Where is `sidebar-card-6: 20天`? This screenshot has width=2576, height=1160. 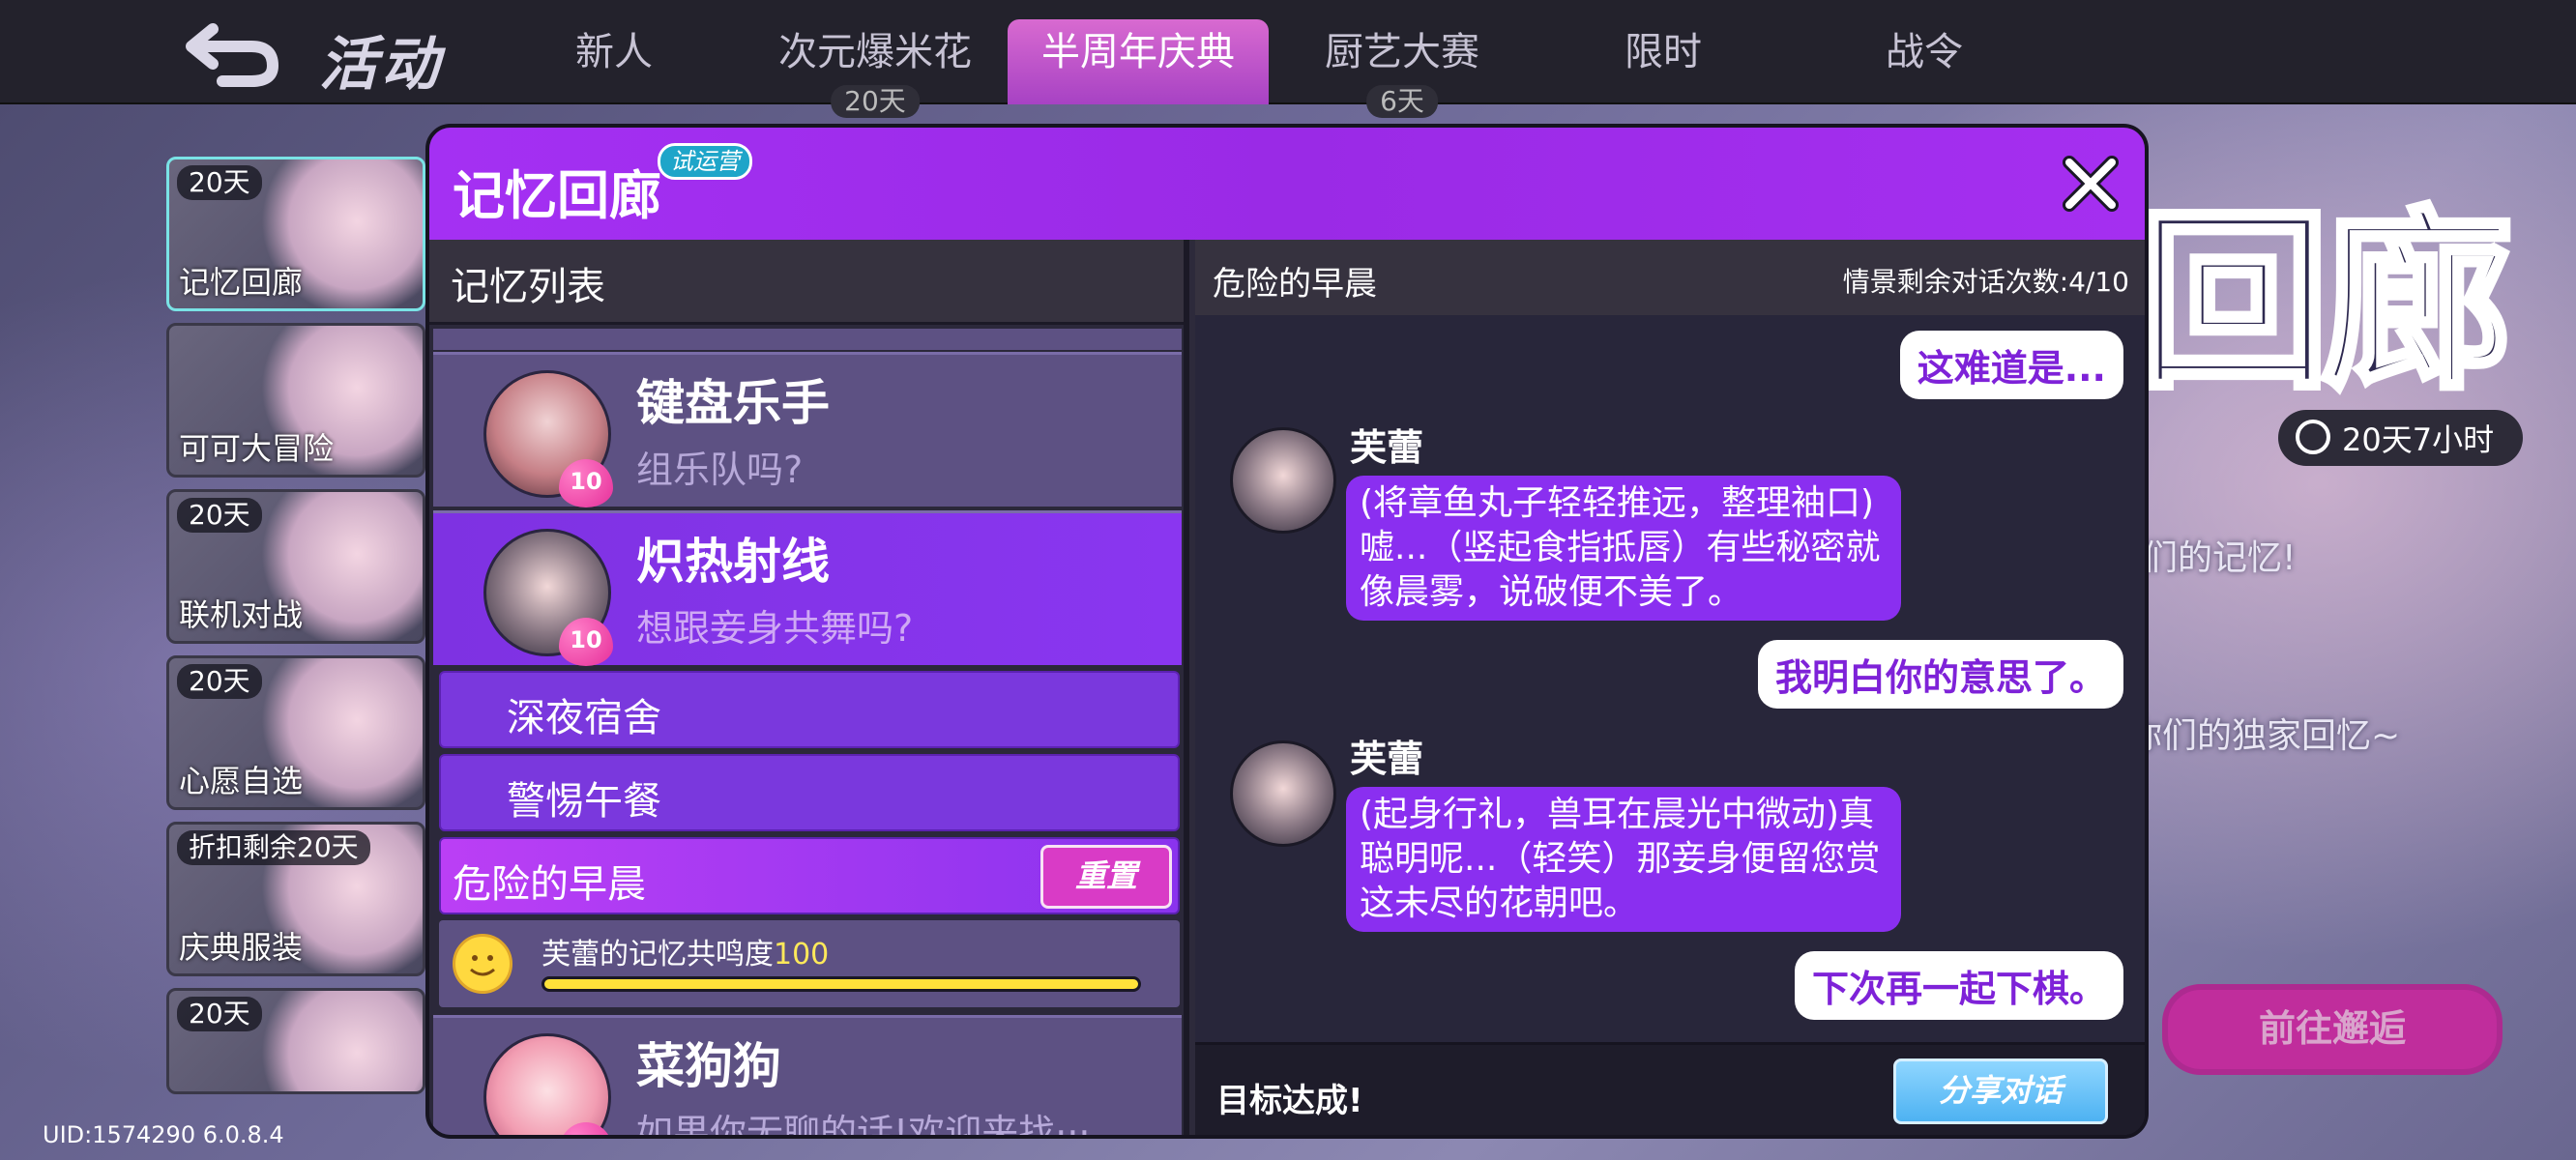 sidebar-card-6: 20天 is located at coordinates (295, 1041).